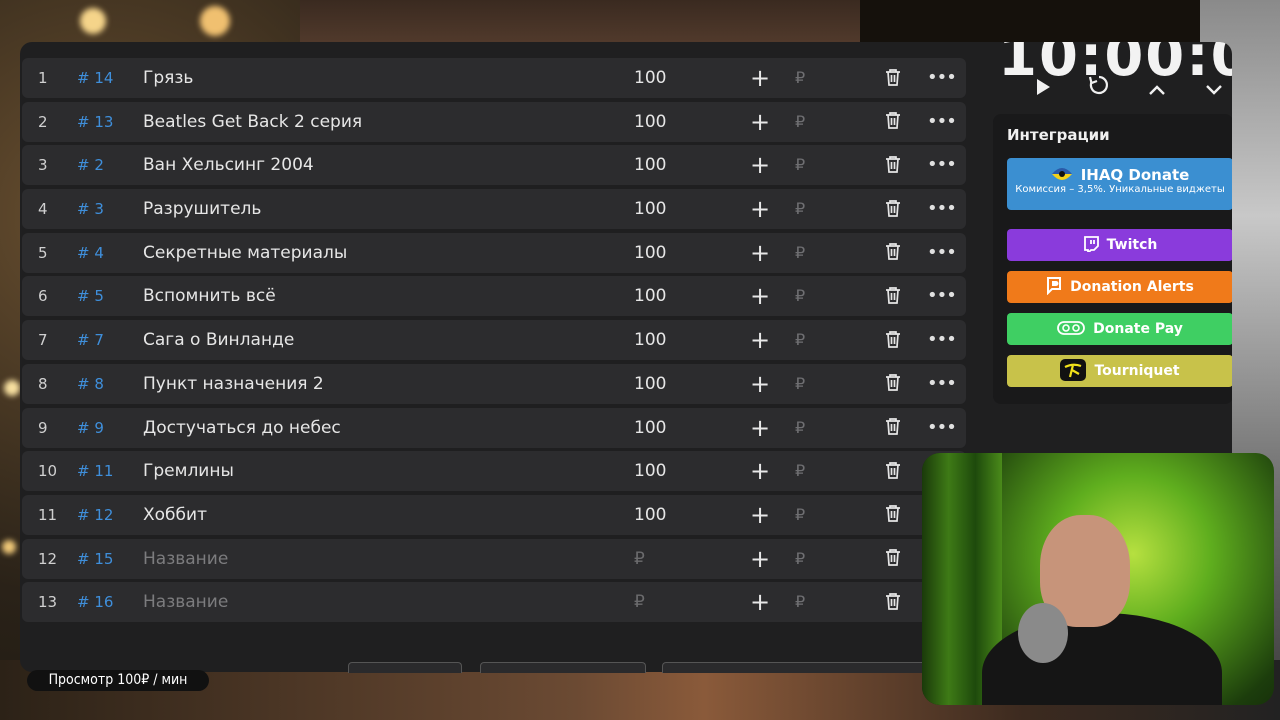  What do you see at coordinates (373, 428) in the screenshot?
I see `row-title-input: Достучаться до небес` at bounding box center [373, 428].